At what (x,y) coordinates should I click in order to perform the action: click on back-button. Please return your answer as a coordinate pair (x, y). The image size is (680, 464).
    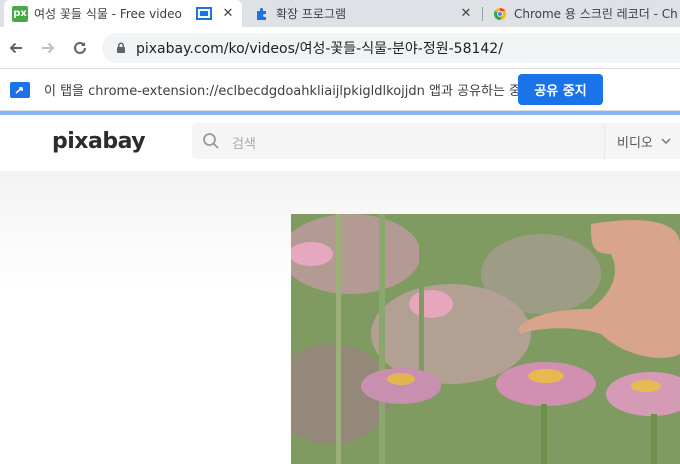
    Looking at the image, I should click on (16, 48).